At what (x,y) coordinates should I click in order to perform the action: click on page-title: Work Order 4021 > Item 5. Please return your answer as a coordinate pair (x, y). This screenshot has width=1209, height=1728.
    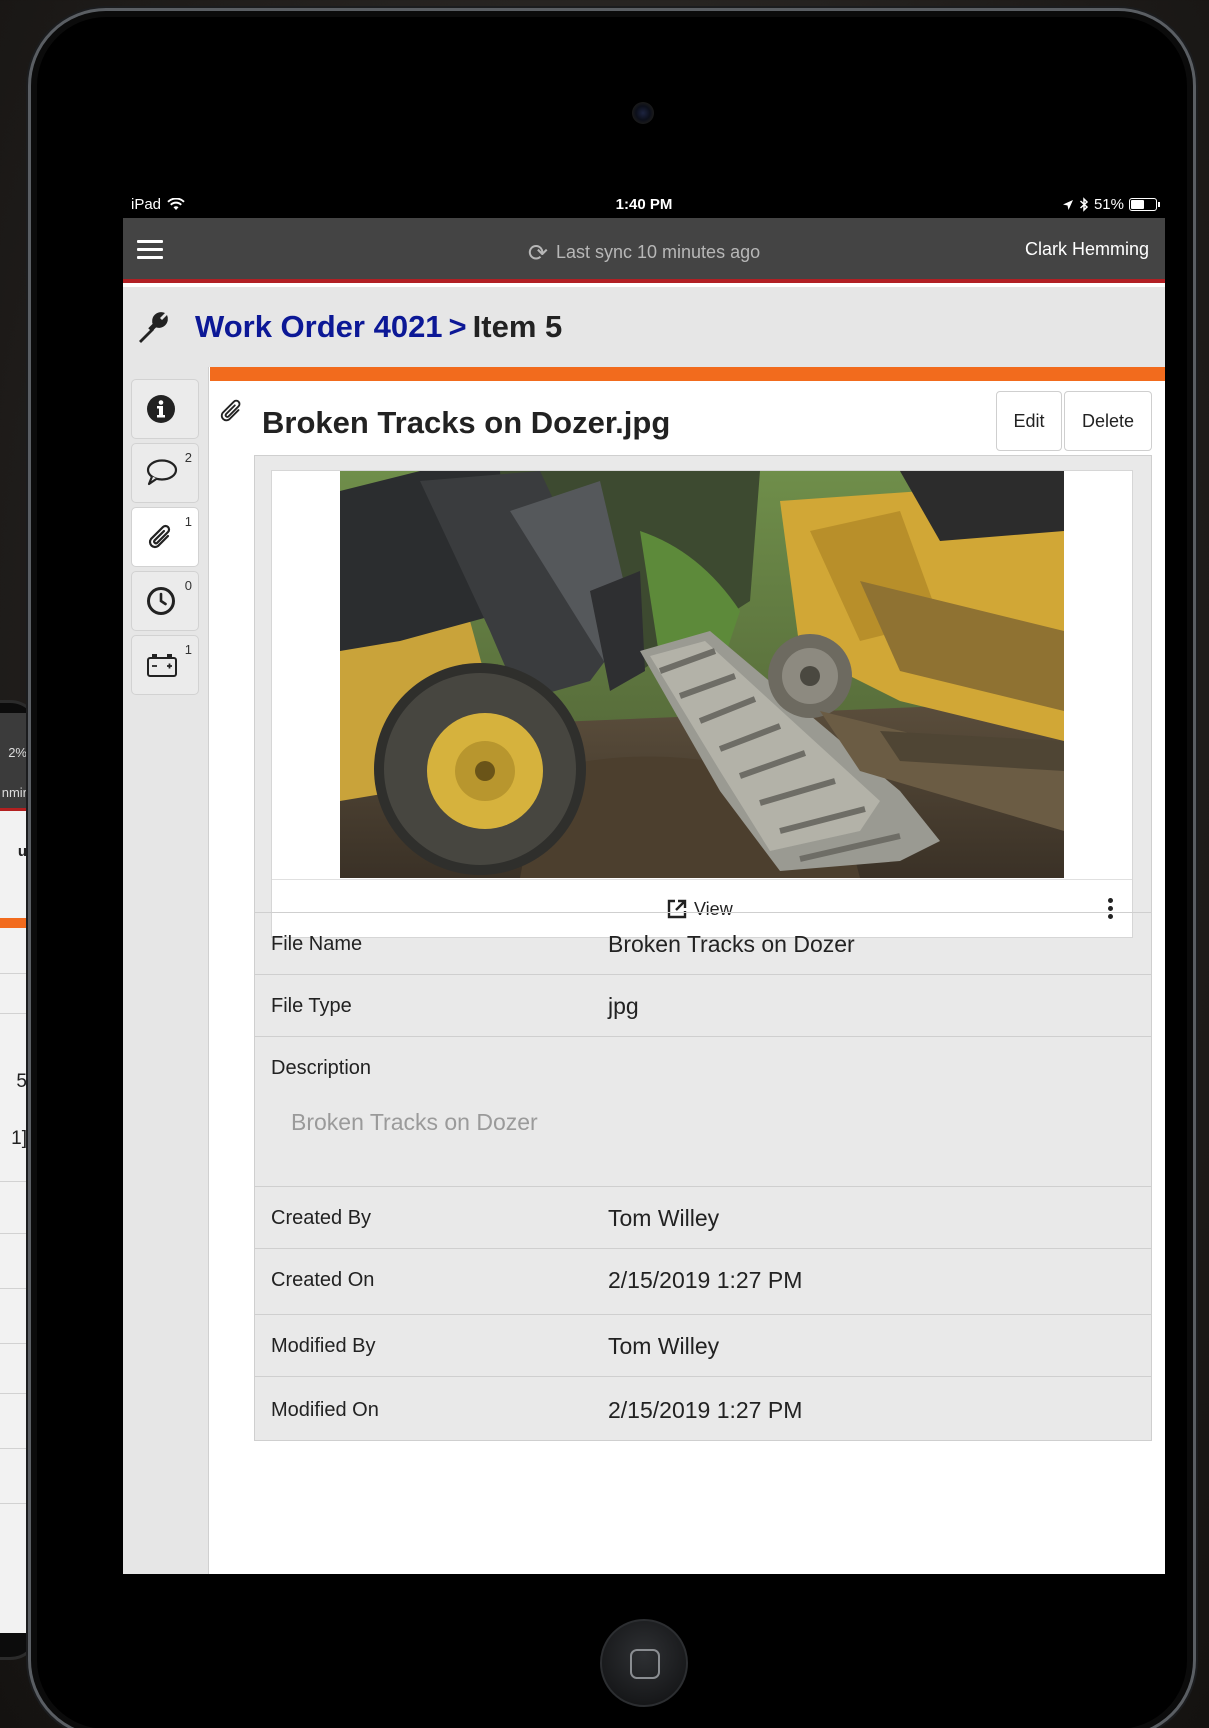
    Looking at the image, I should click on (378, 327).